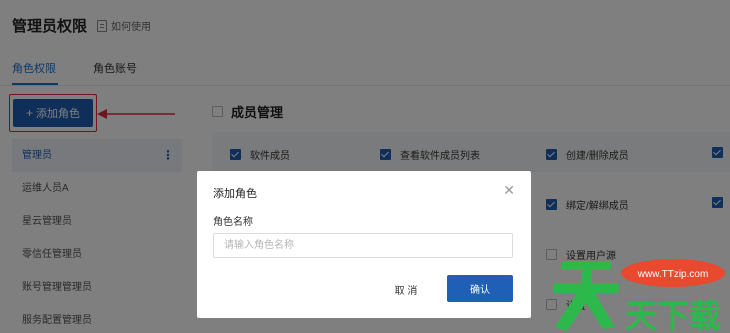 The width and height of the screenshot is (730, 333). I want to click on watermark-logo: www.TTzip.com 天下载, so click(639, 296).